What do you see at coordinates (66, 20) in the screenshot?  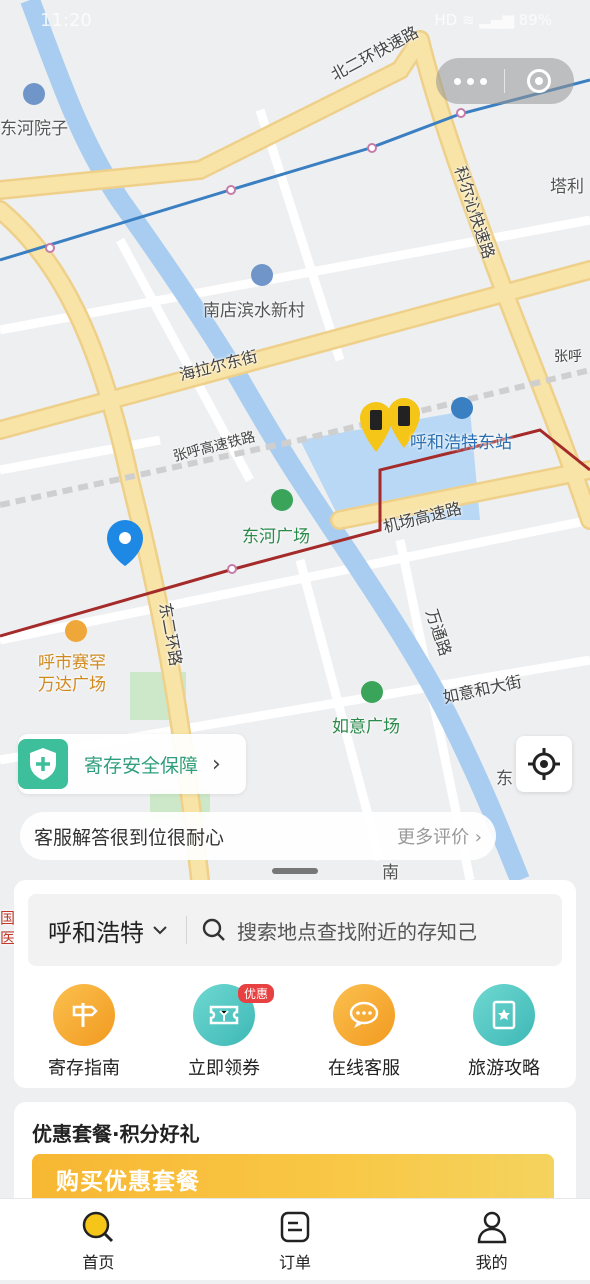 I see `status-time: 11:20` at bounding box center [66, 20].